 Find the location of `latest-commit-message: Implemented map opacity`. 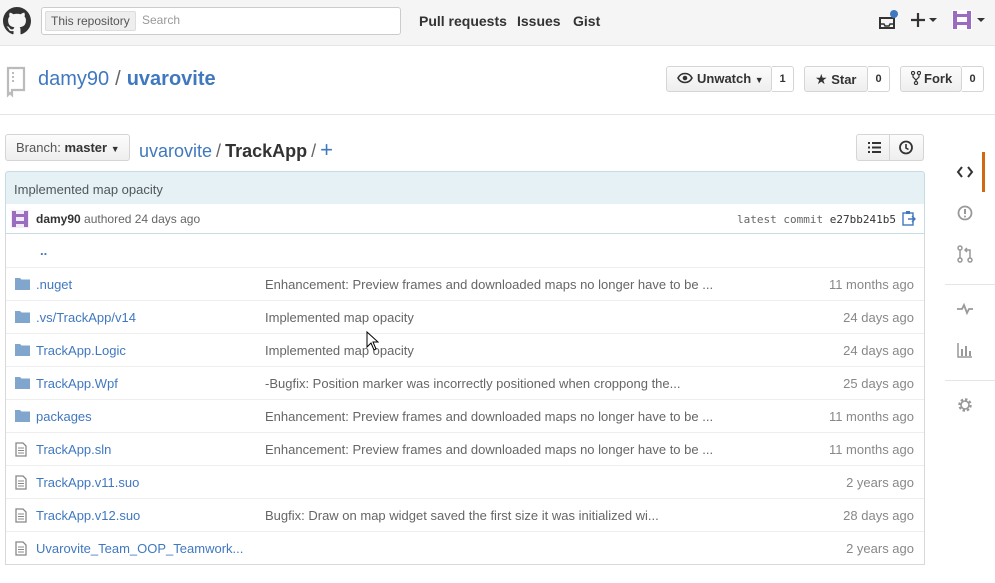

latest-commit-message: Implemented map opacity is located at coordinates (465, 188).